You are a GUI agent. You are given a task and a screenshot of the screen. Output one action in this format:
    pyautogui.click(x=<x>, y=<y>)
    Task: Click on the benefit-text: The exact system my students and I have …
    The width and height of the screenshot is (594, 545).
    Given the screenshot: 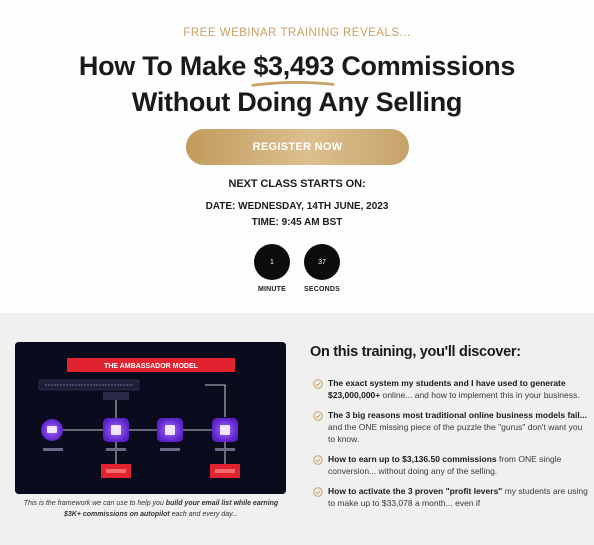 What is the action you would take?
    pyautogui.click(x=458, y=389)
    